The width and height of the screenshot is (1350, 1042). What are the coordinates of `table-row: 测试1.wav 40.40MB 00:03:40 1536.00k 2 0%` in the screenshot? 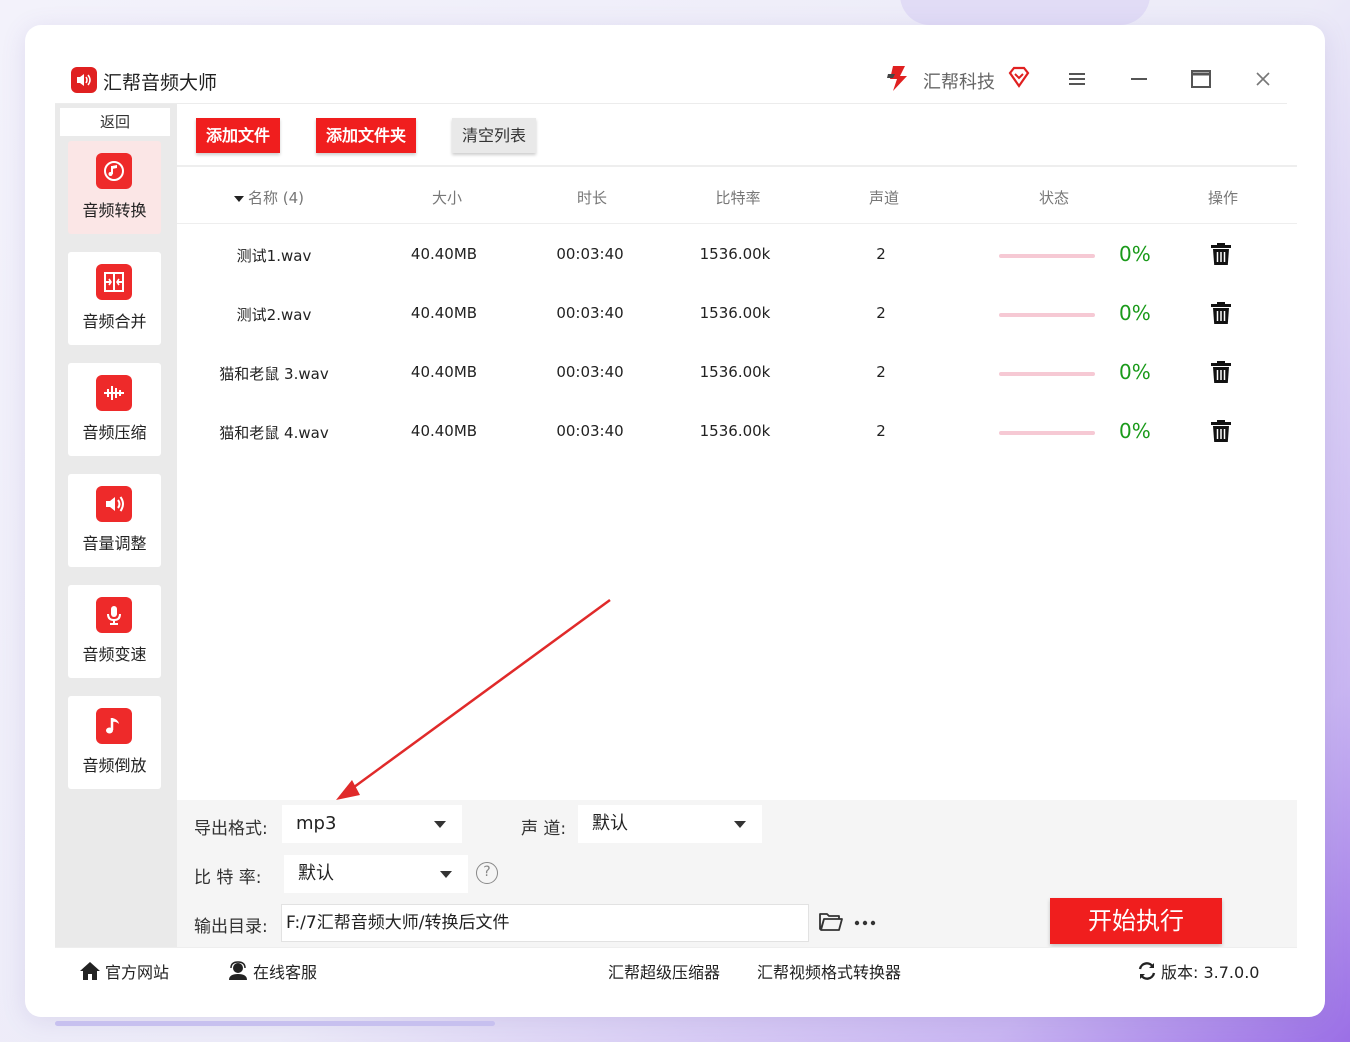 It's located at (737, 254).